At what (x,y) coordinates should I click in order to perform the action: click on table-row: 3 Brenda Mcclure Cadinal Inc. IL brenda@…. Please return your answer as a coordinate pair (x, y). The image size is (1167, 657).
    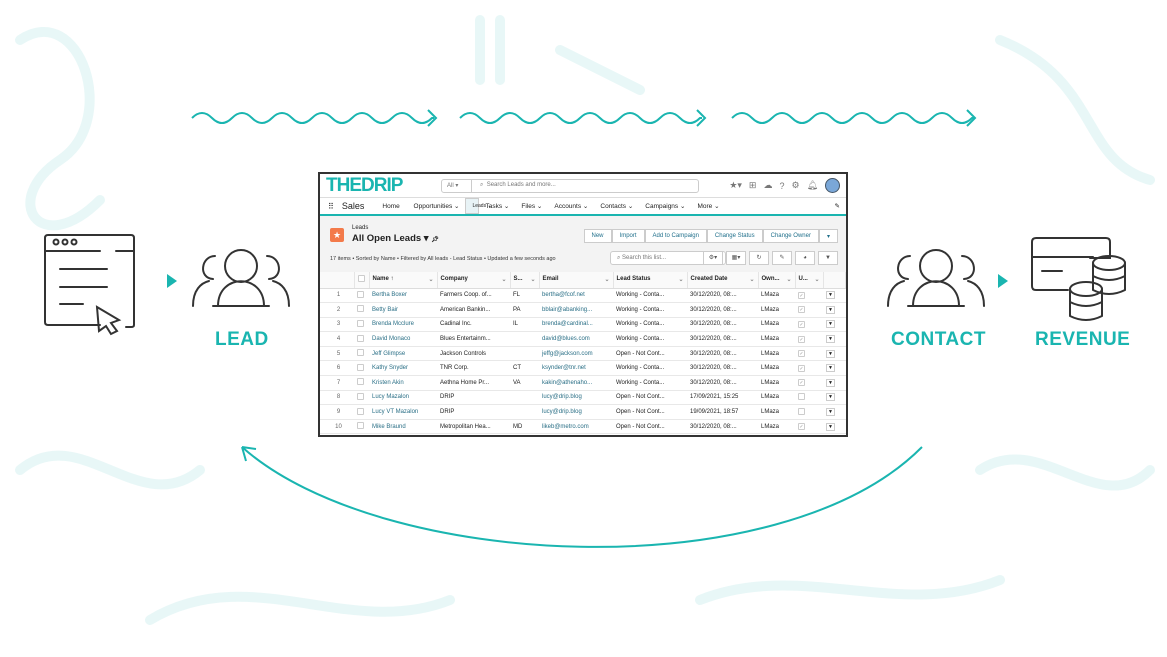
    Looking at the image, I should click on (583, 325).